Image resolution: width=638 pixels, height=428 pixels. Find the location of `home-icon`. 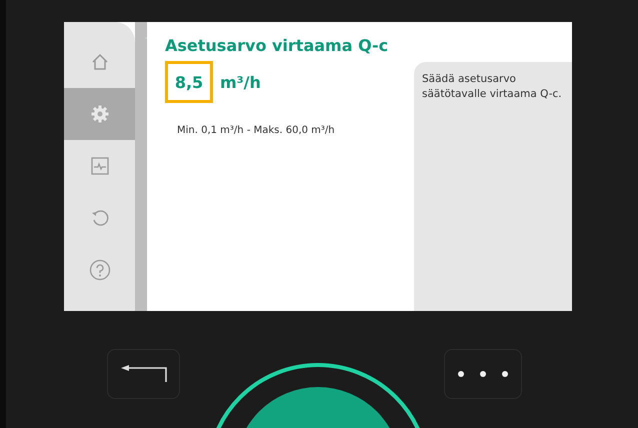

home-icon is located at coordinates (100, 62).